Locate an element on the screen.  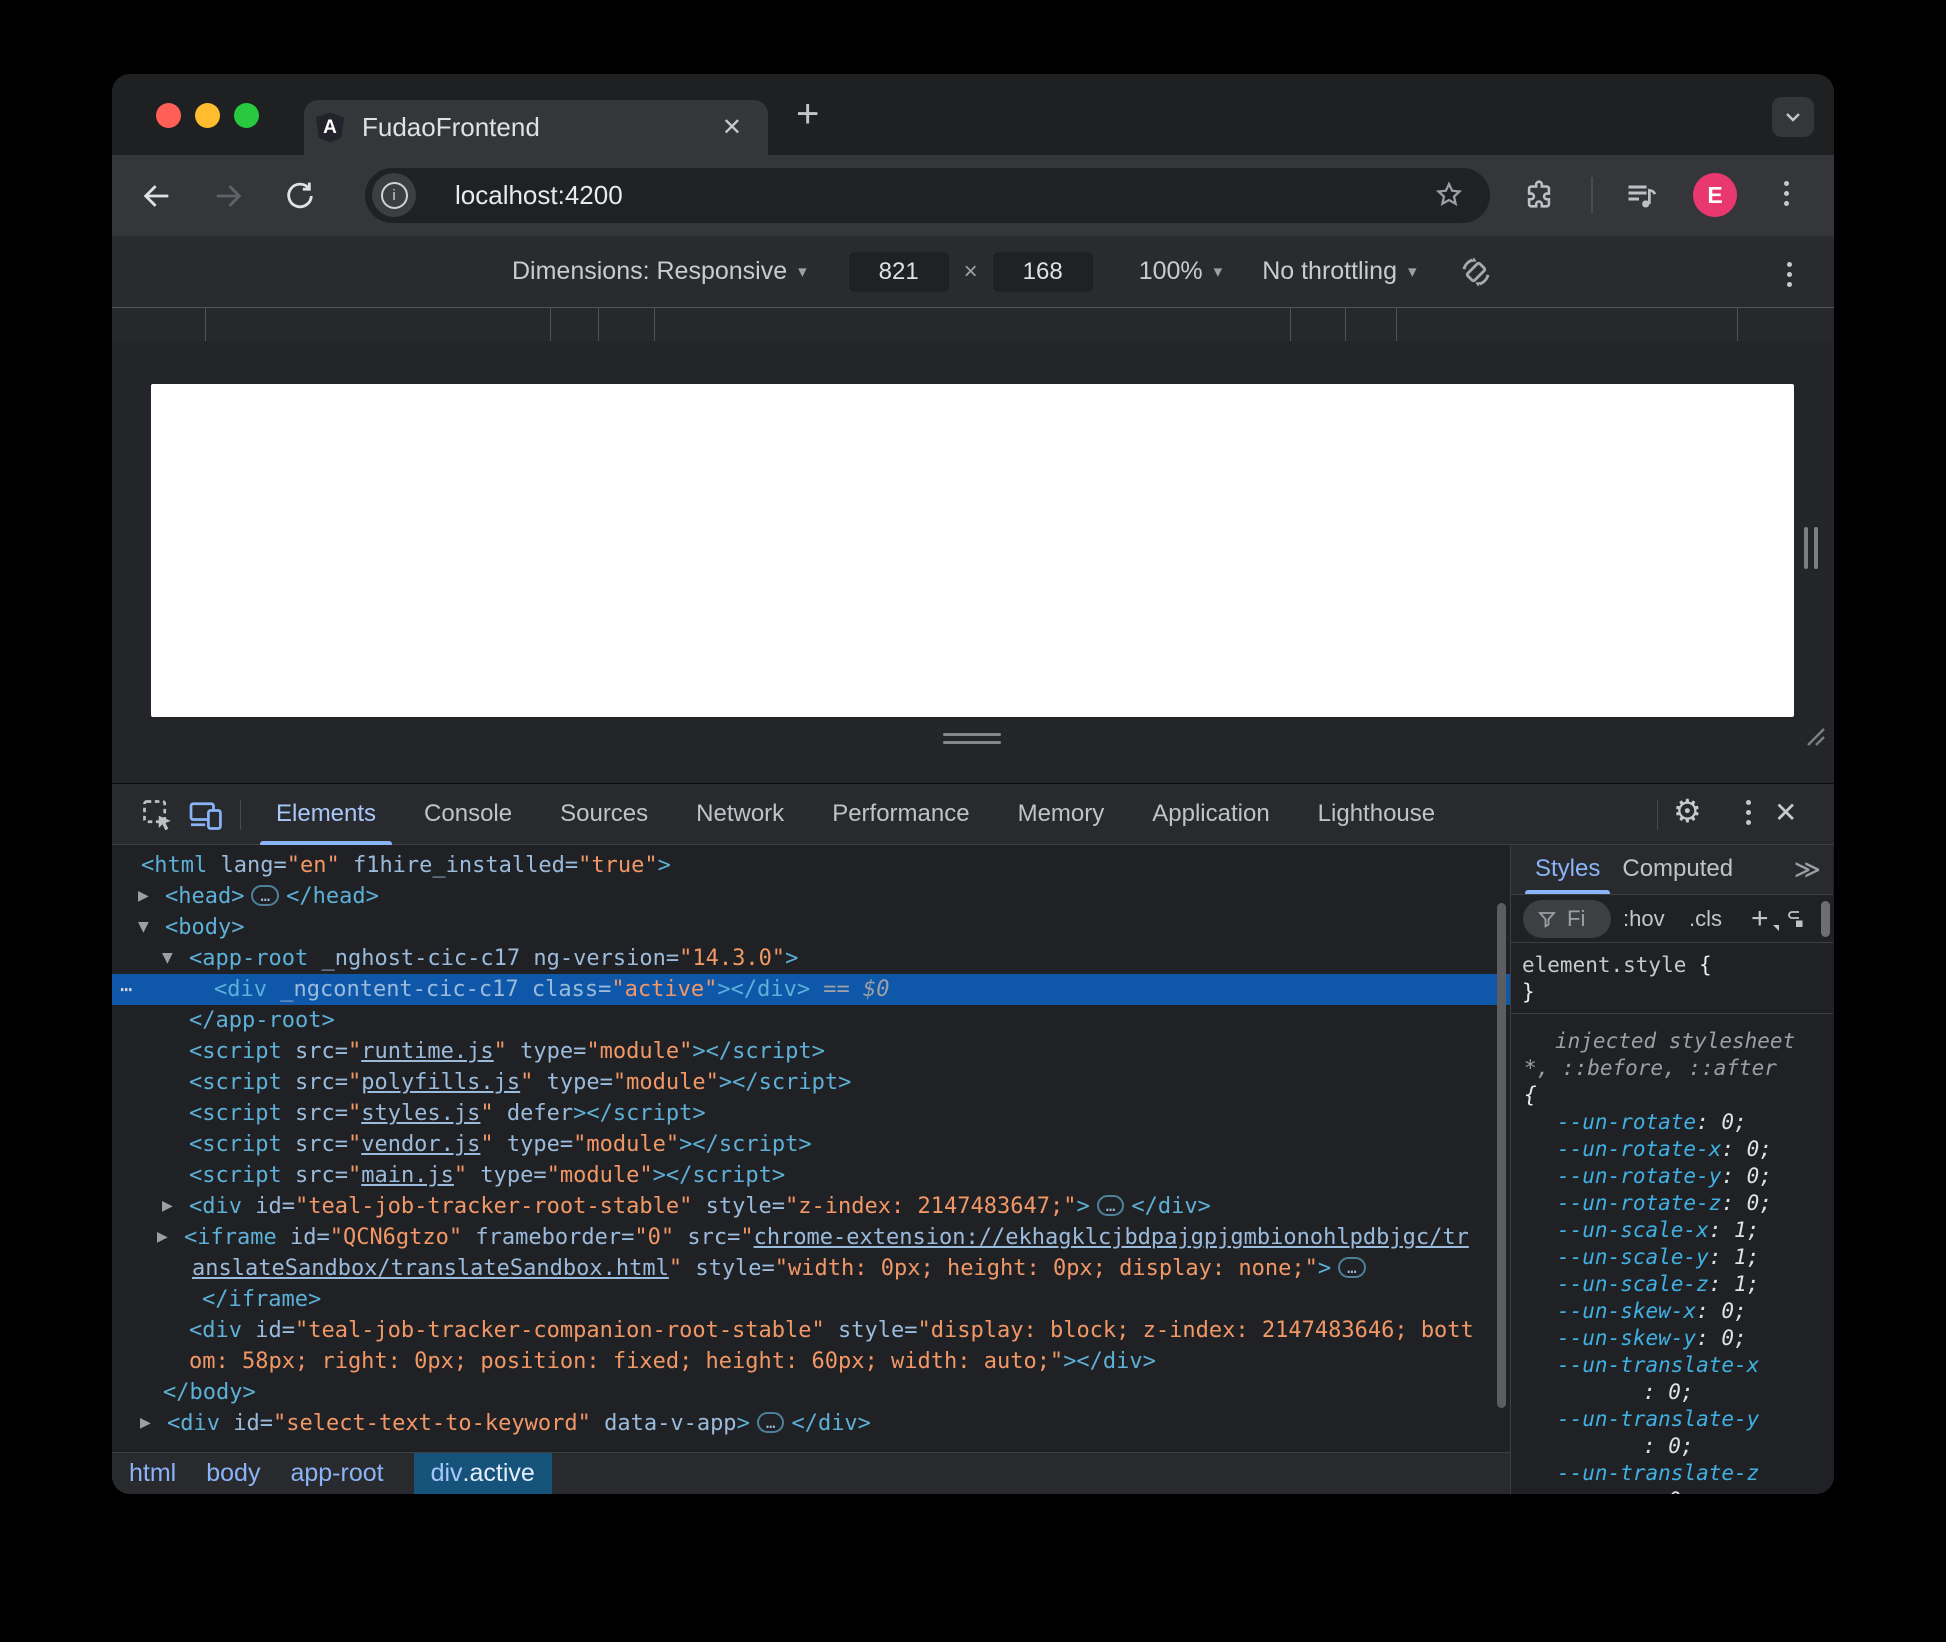
inspect-element-icon is located at coordinates (158, 815).